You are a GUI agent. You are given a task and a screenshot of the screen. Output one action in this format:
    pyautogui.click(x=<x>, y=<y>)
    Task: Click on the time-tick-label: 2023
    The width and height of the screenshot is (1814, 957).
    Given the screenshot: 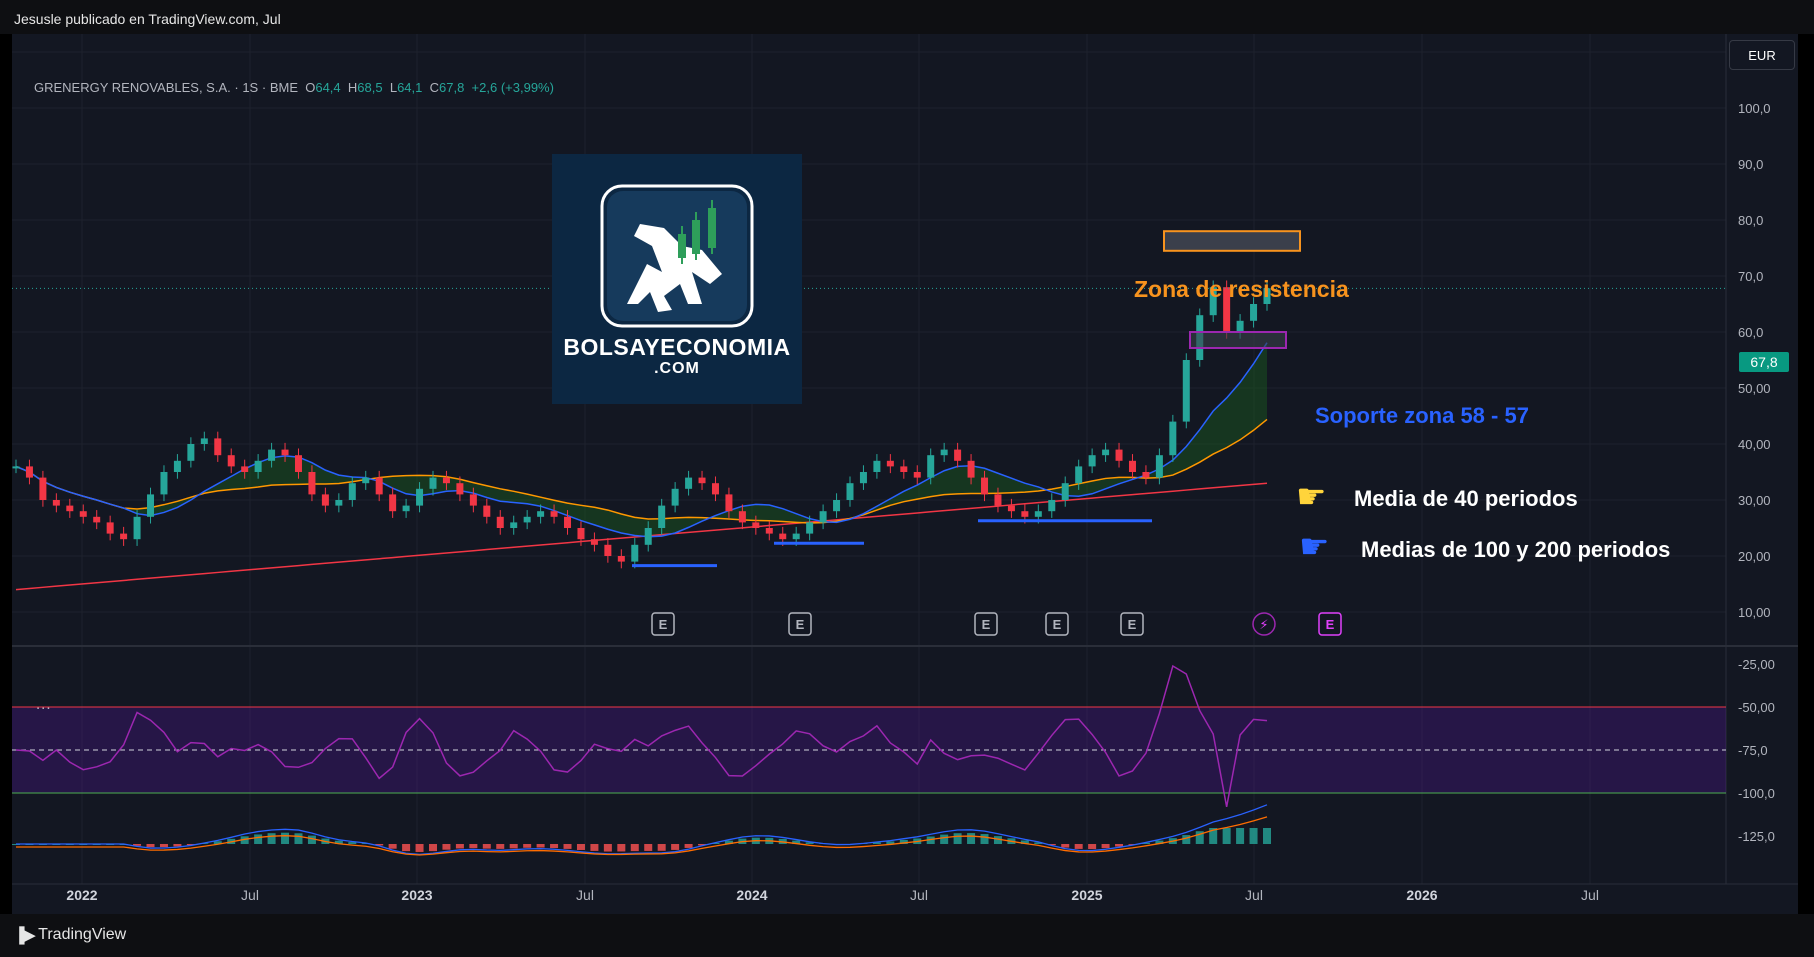 What is the action you would take?
    pyautogui.click(x=416, y=895)
    